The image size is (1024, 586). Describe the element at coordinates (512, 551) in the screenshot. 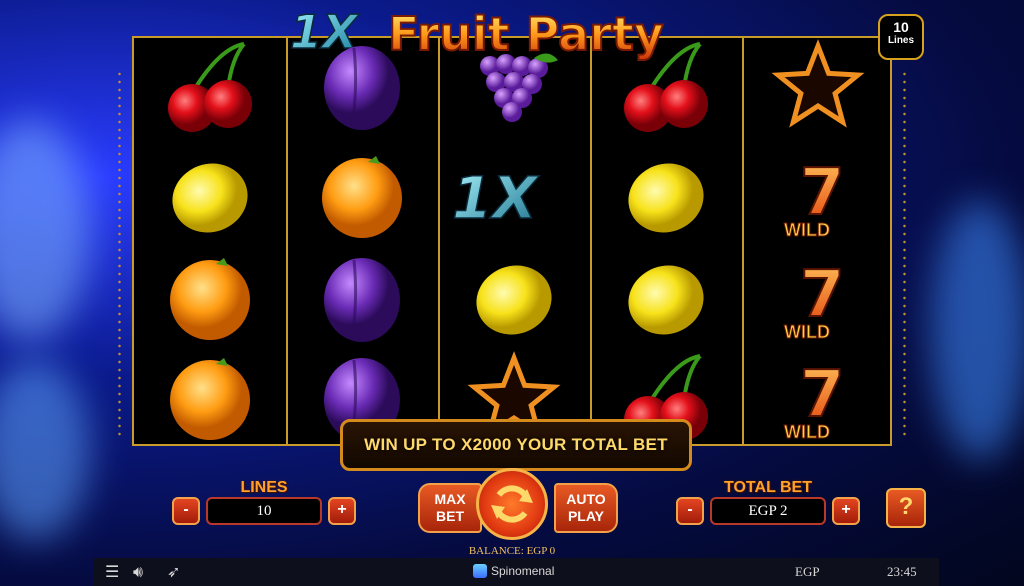

I see `balance-text: BALANCE: EGP 0` at that location.